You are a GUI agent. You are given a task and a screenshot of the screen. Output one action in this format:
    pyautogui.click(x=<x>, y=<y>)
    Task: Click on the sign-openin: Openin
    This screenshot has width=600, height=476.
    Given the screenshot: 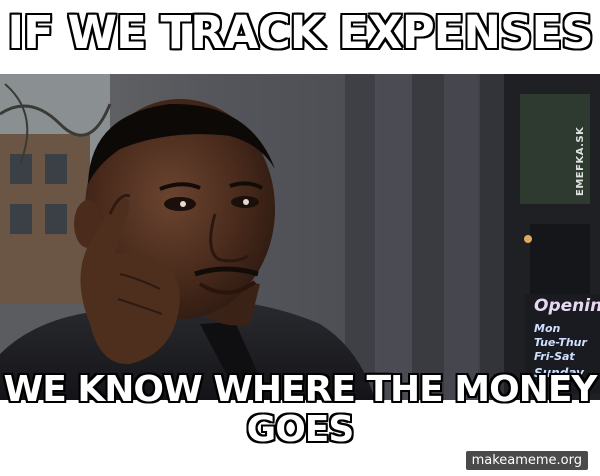 What is the action you would take?
    pyautogui.click(x=567, y=306)
    